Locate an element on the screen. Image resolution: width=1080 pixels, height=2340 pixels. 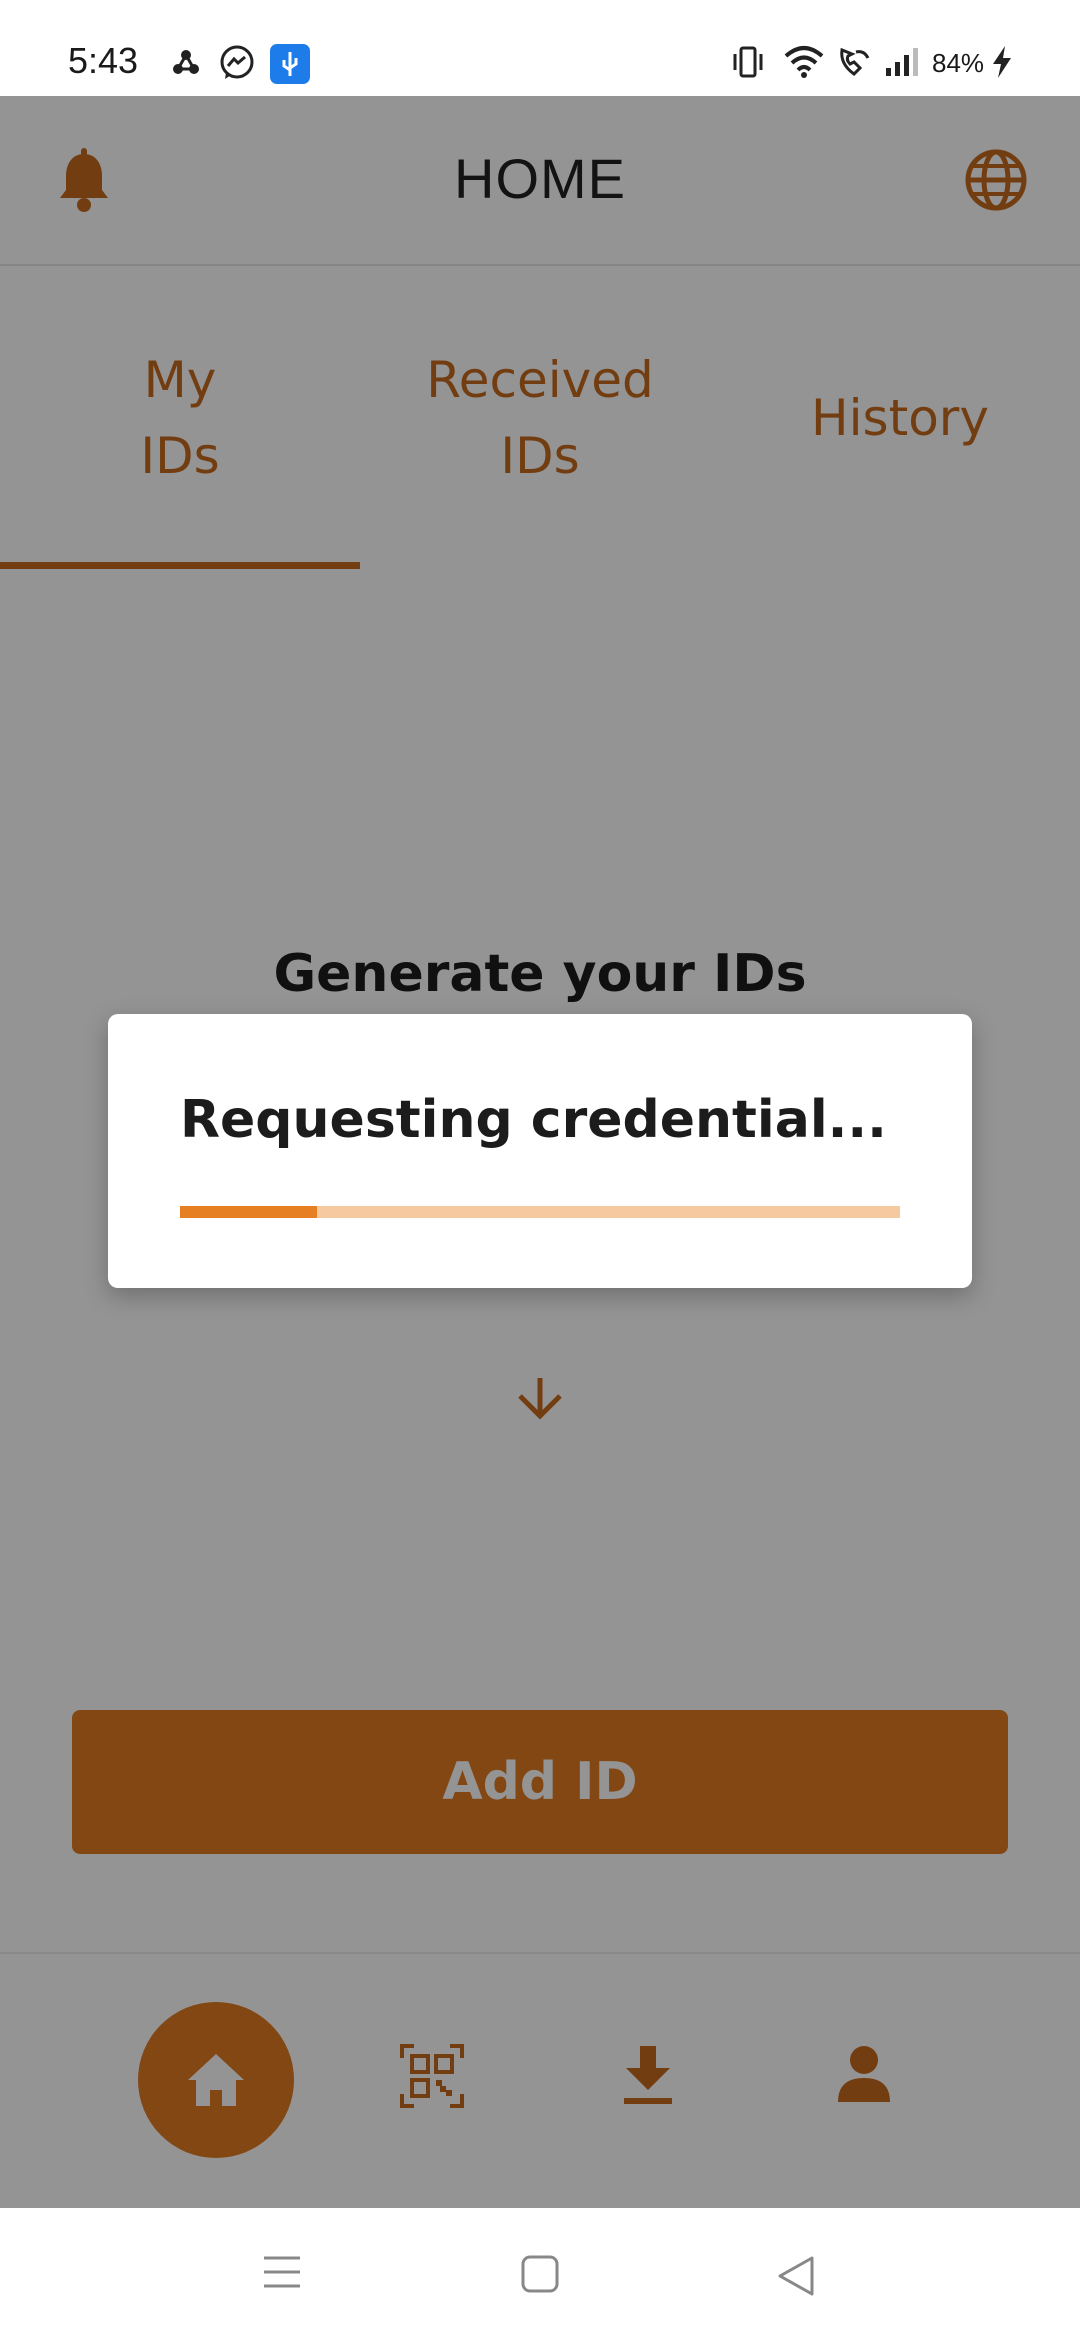
wifi-calling-icon is located at coordinates (855, 61).